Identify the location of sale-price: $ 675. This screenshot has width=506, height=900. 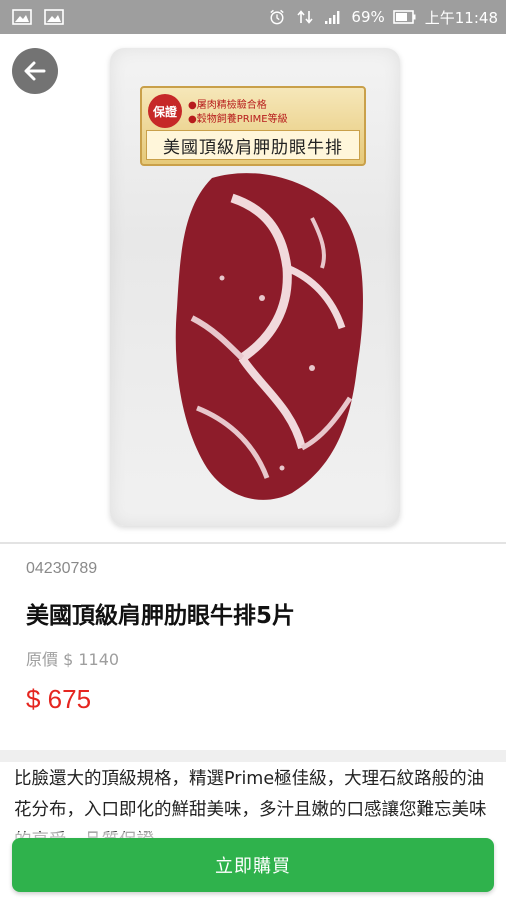
(59, 699).